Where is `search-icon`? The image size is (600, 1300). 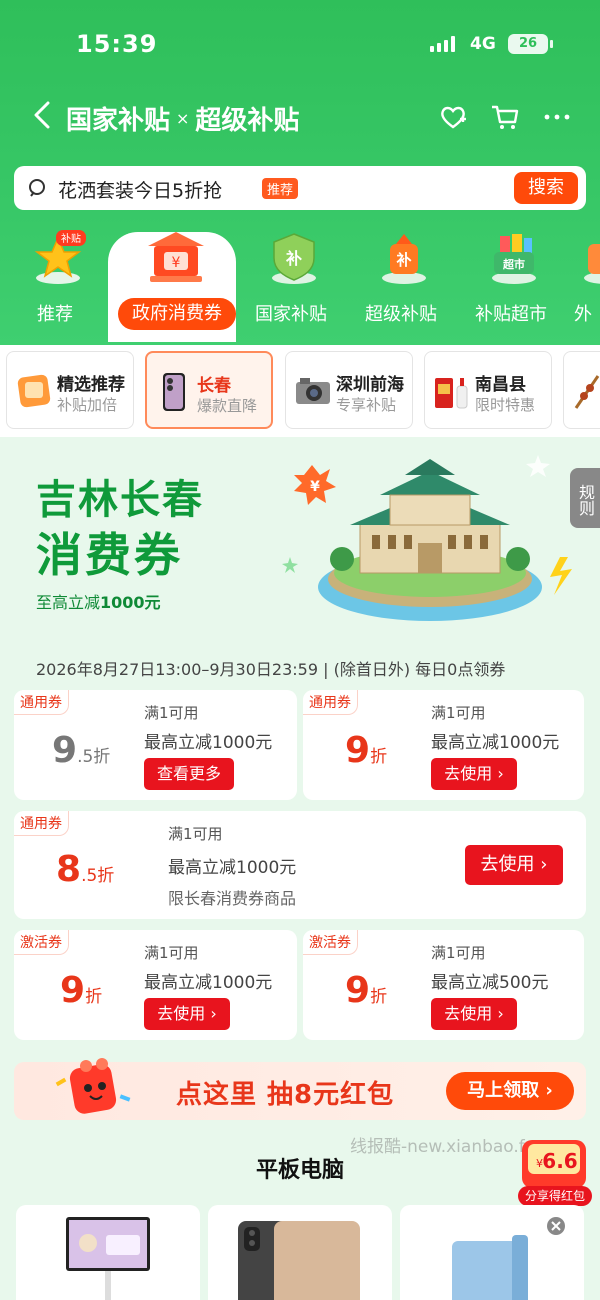
search-icon is located at coordinates (38, 188).